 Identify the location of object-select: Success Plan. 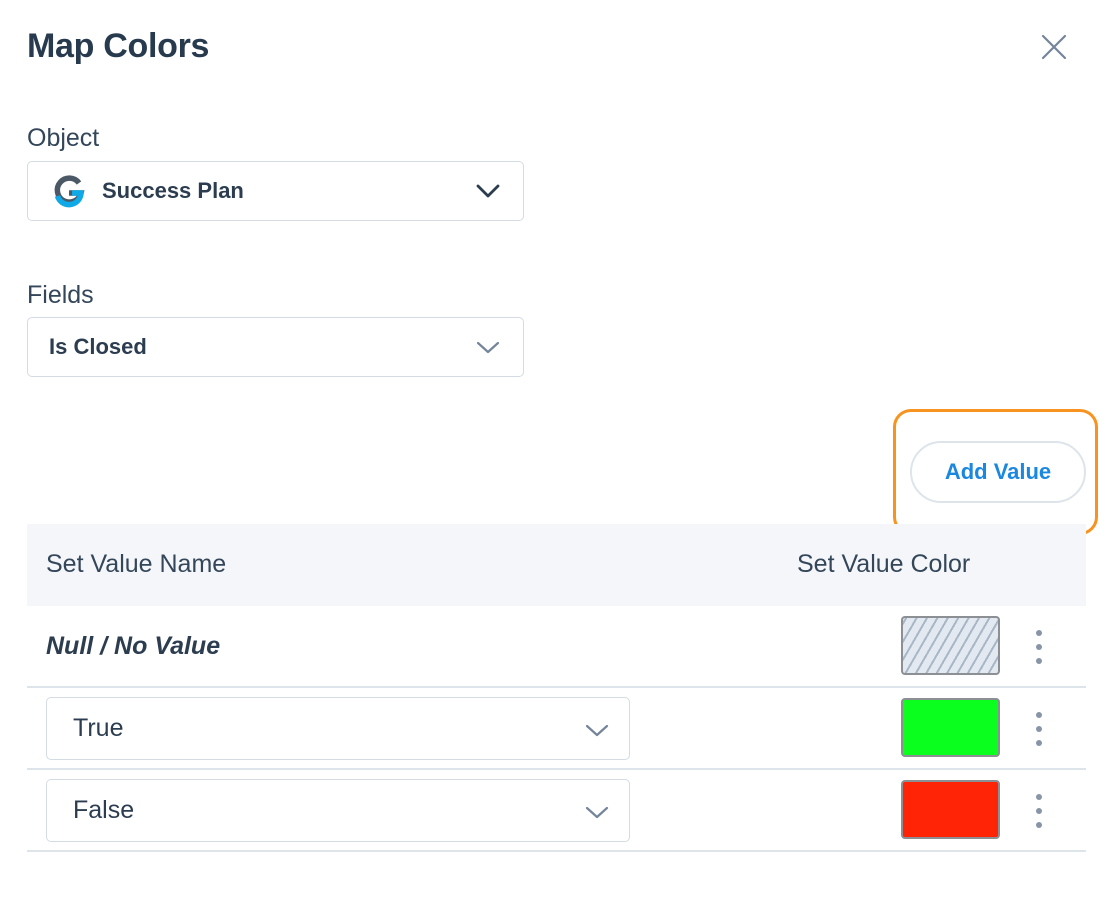
(275, 191).